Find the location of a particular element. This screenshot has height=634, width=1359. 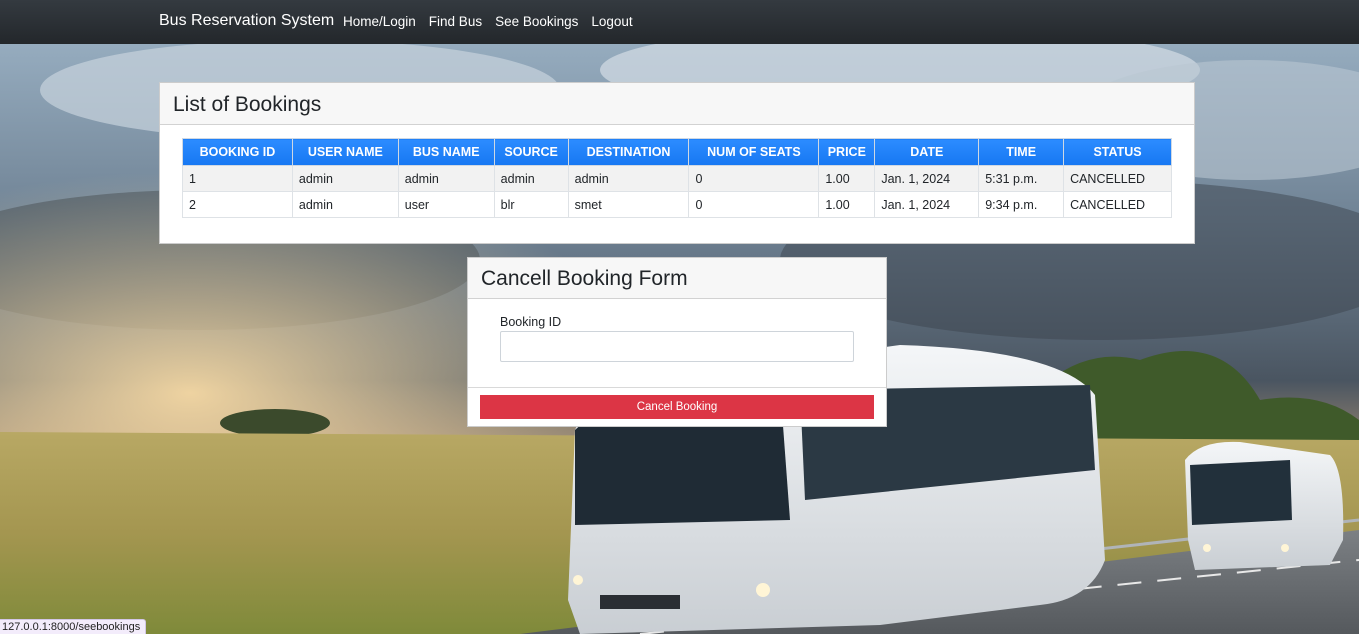

nav-link-home-login: Home/Login is located at coordinates (379, 21).